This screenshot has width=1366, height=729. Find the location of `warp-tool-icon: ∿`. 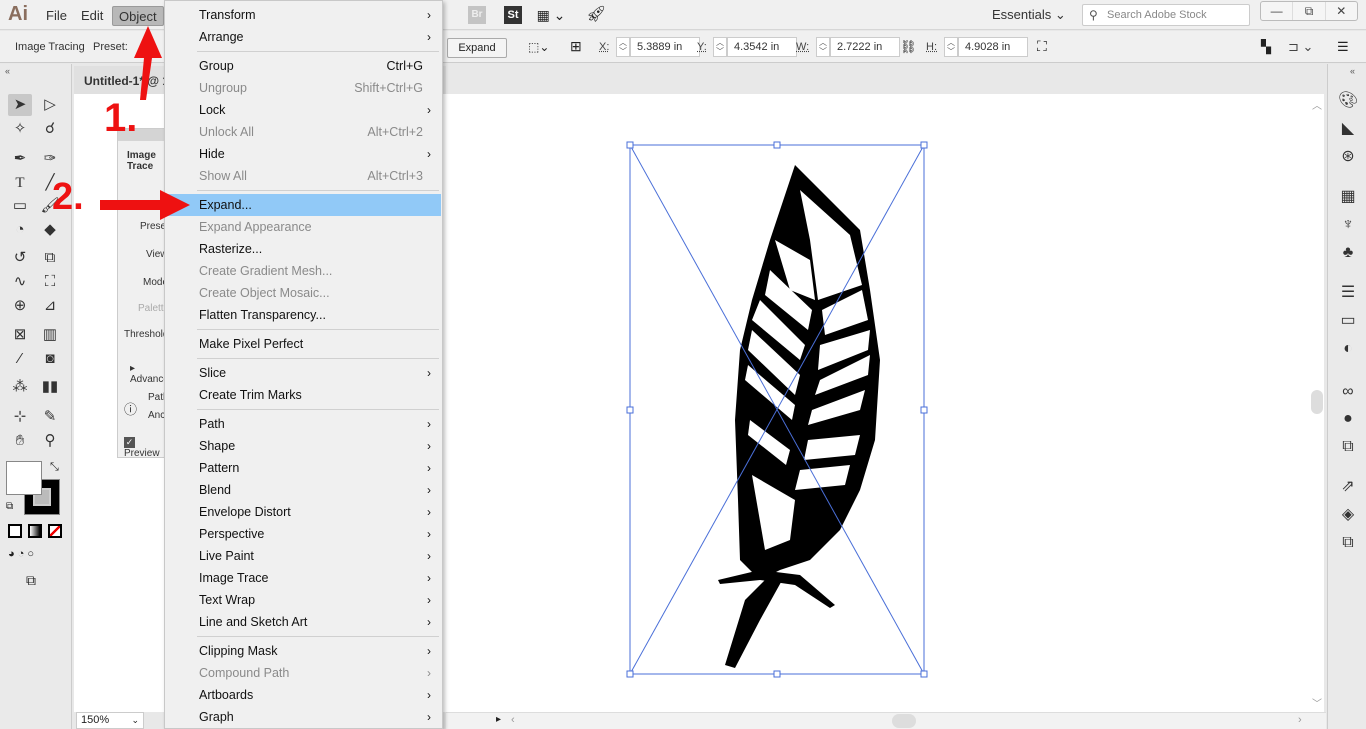

warp-tool-icon: ∿ is located at coordinates (20, 282).